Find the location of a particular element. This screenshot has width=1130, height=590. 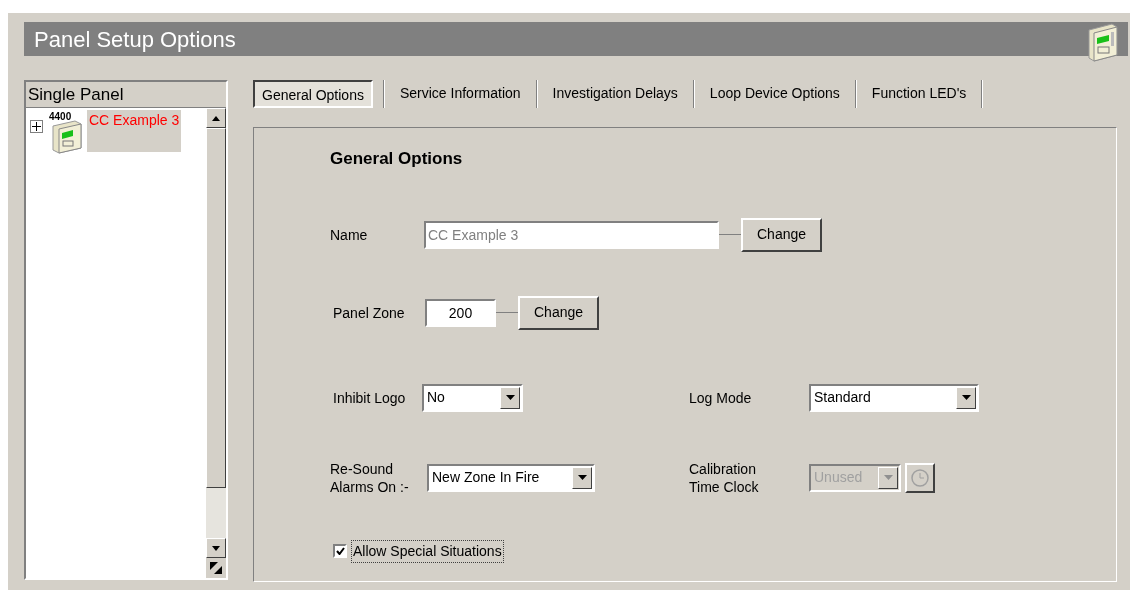

checkbox is located at coordinates (340, 551).